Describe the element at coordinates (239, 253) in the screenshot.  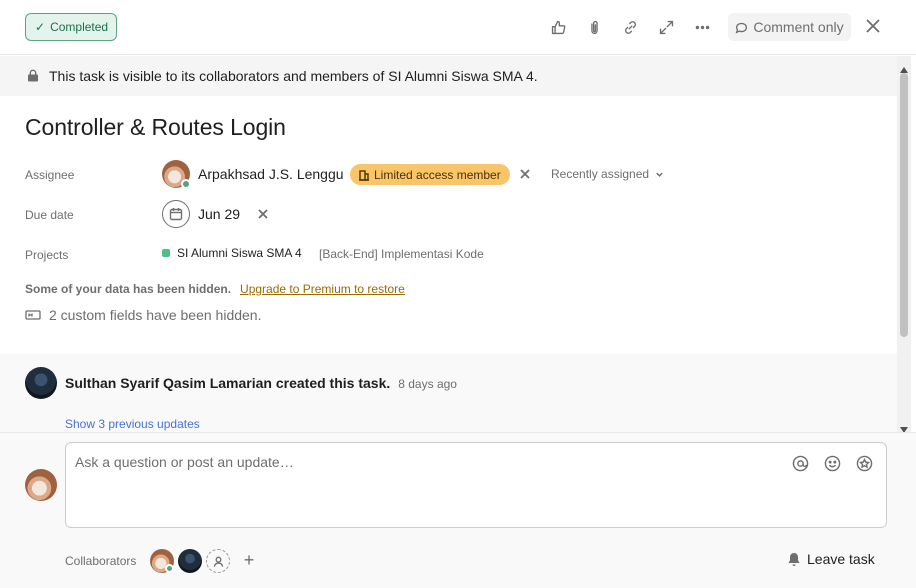
I see `project-name: SI Alumni Siswa SMA 4` at that location.